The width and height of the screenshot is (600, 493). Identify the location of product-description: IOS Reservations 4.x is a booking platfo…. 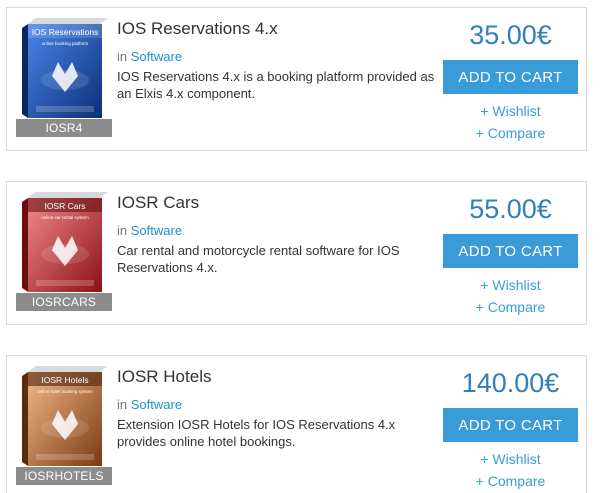
(276, 85).